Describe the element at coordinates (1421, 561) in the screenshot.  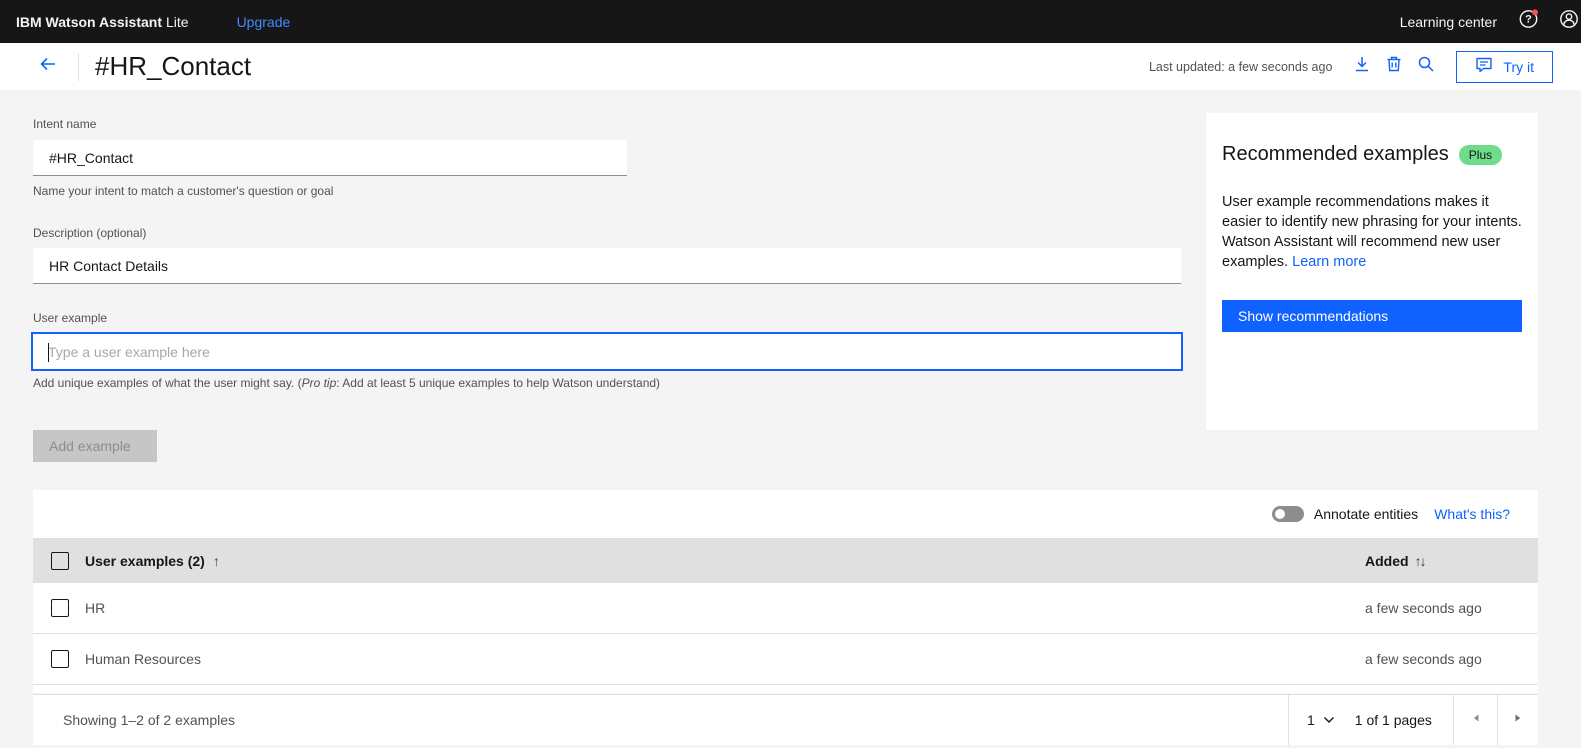
I see `sort-both-icon: ↑↓` at that location.